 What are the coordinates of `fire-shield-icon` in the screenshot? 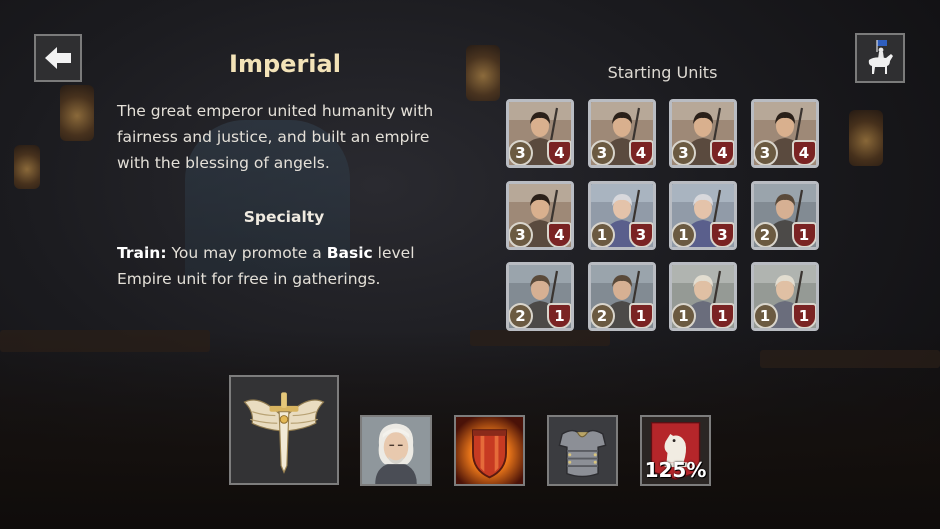 It's located at (489, 450).